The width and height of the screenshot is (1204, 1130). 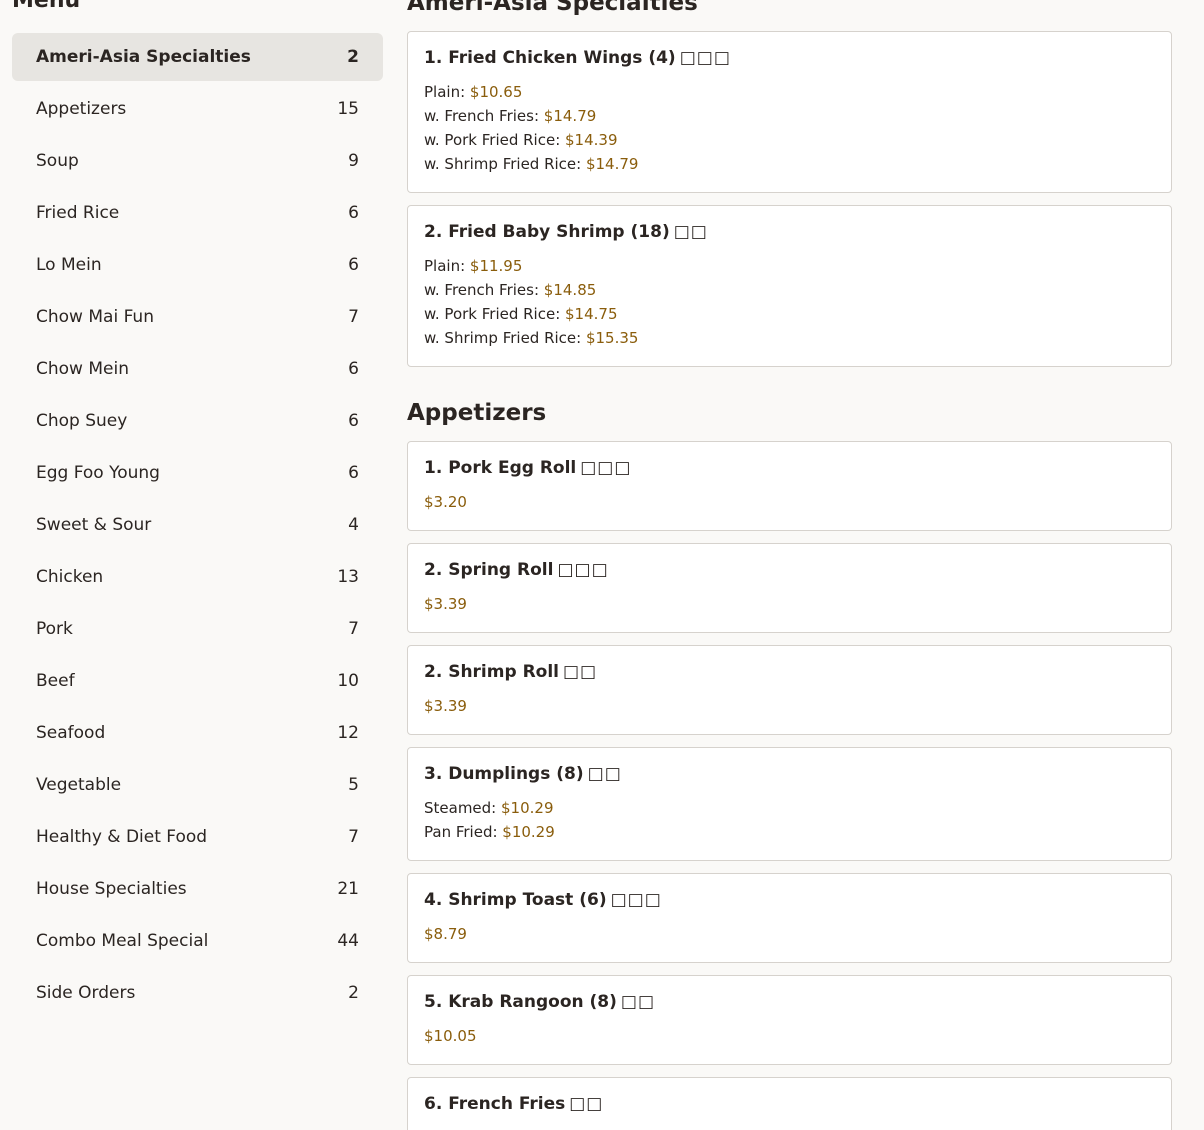 I want to click on category-label: Pork, so click(x=54, y=629).